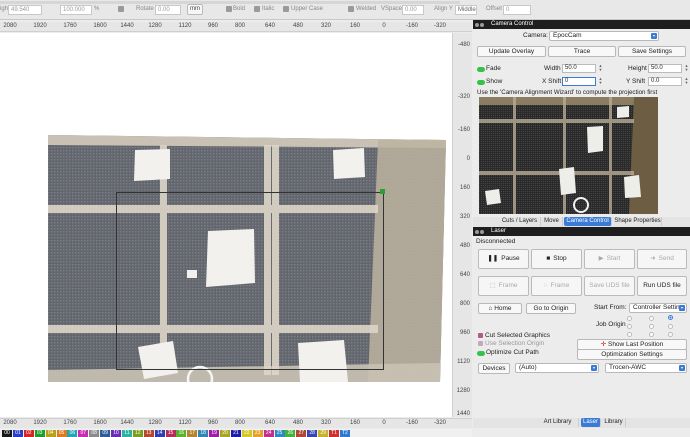 The image size is (690, 437). What do you see at coordinates (581, 24) in the screenshot?
I see `camera-panel-header: Camera Control` at bounding box center [581, 24].